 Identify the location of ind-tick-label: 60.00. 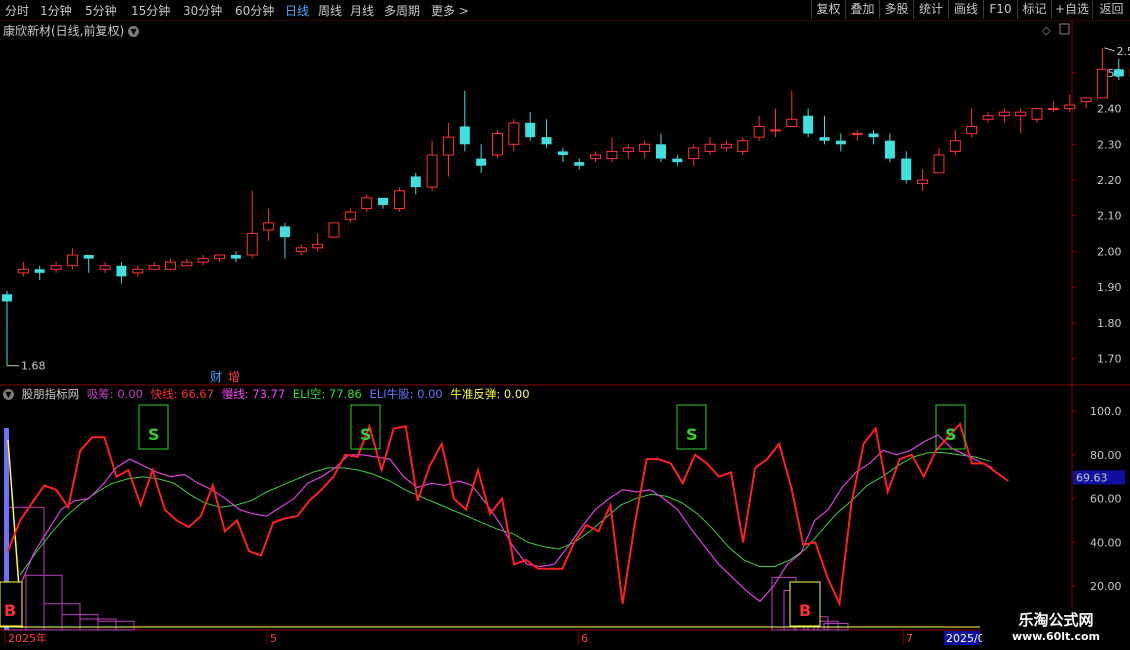
(1106, 499).